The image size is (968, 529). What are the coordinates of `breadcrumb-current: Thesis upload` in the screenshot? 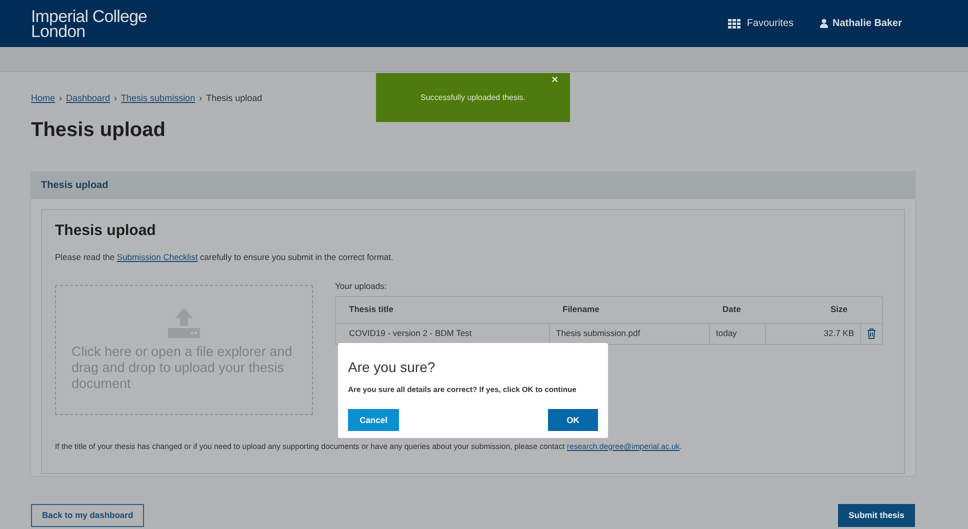 It's located at (234, 98).